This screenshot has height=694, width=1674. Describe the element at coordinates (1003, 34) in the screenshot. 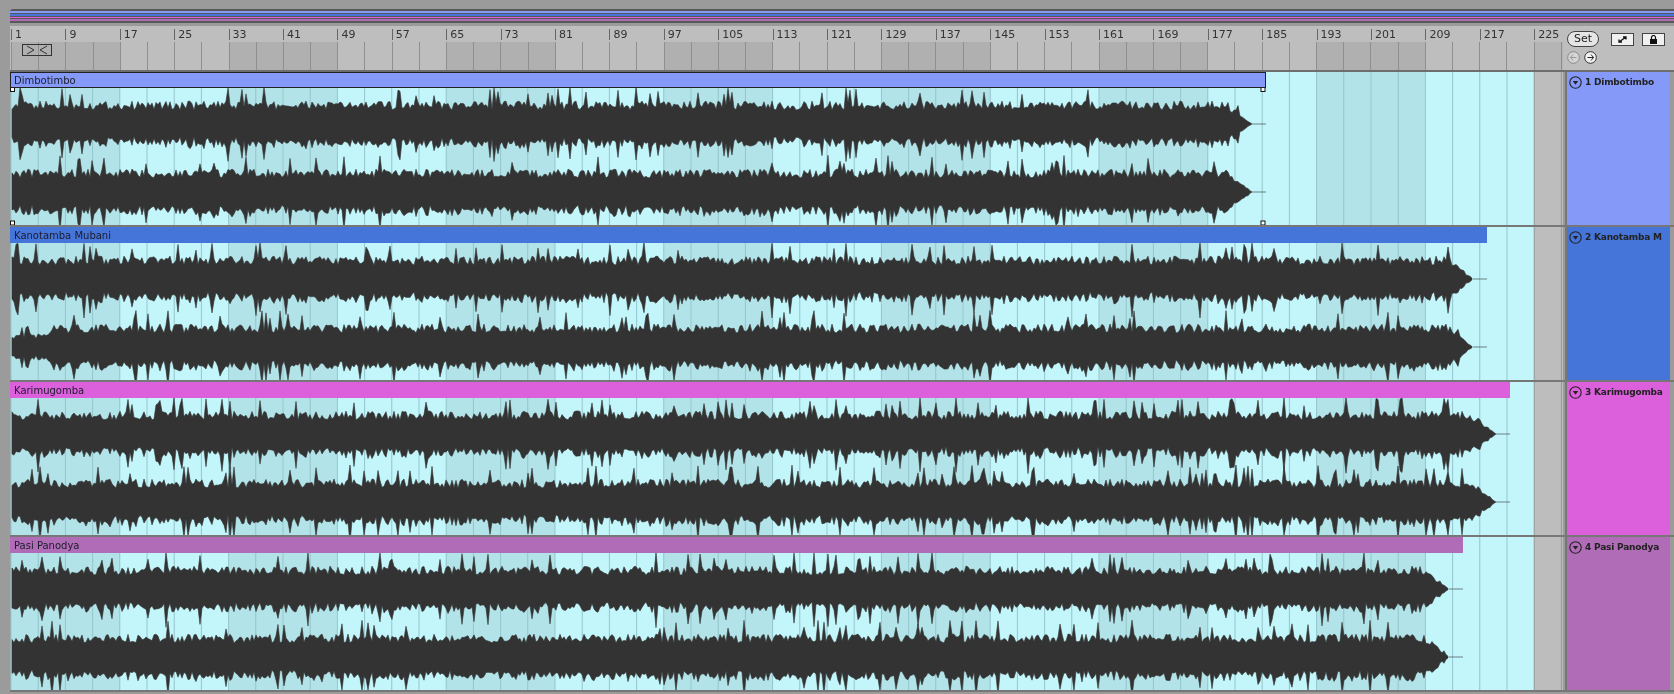

I see `bar-number: 145` at that location.